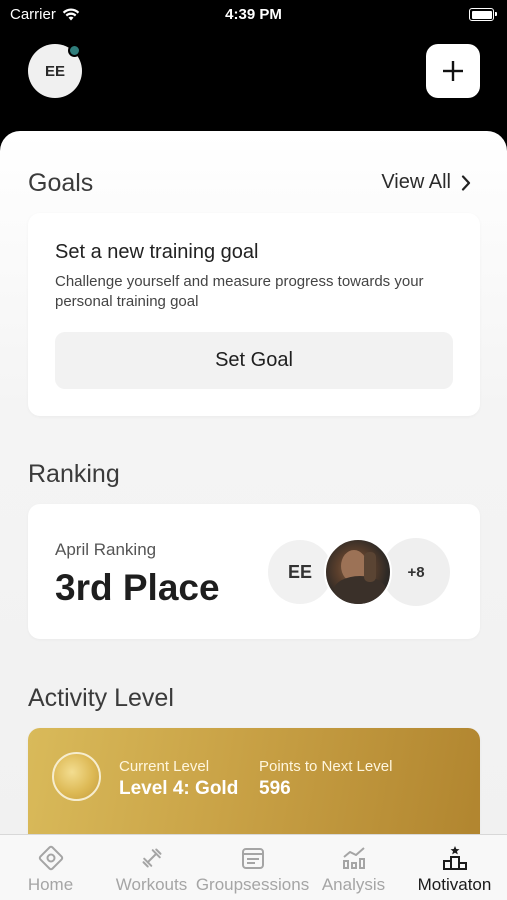  I want to click on tab-home: Home, so click(50, 867).